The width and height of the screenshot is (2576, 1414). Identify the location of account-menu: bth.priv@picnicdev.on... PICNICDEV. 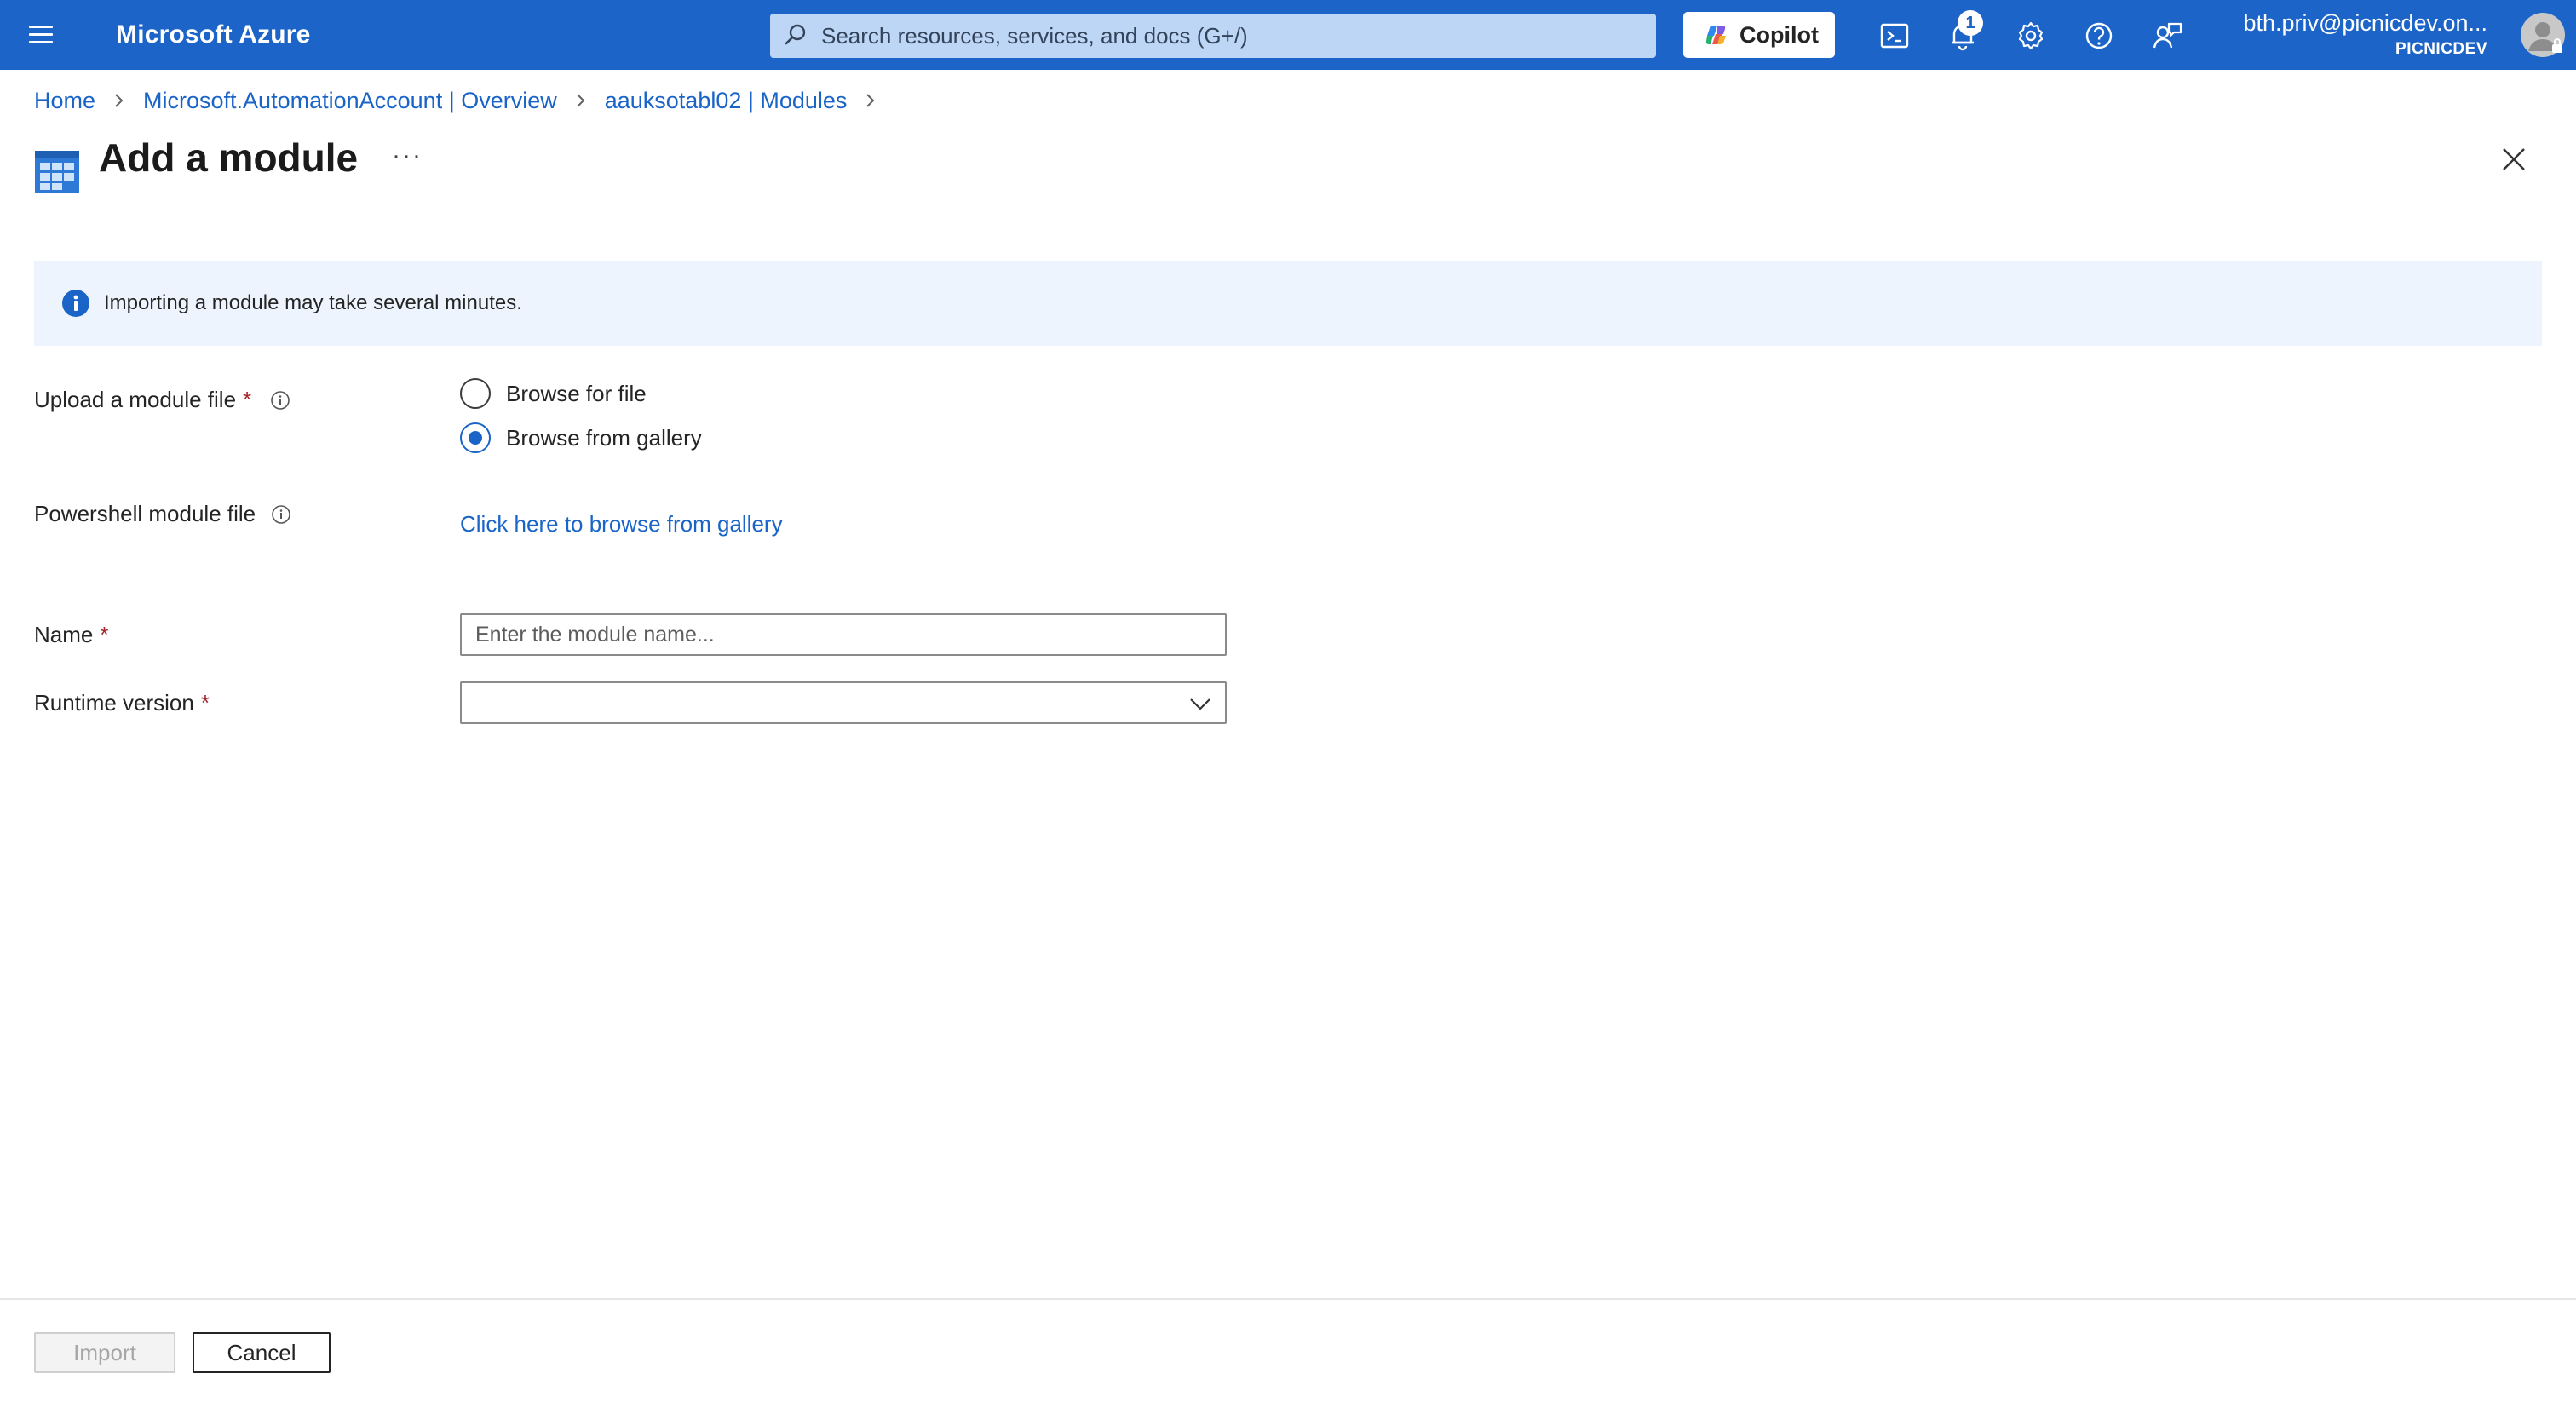
(2365, 34).